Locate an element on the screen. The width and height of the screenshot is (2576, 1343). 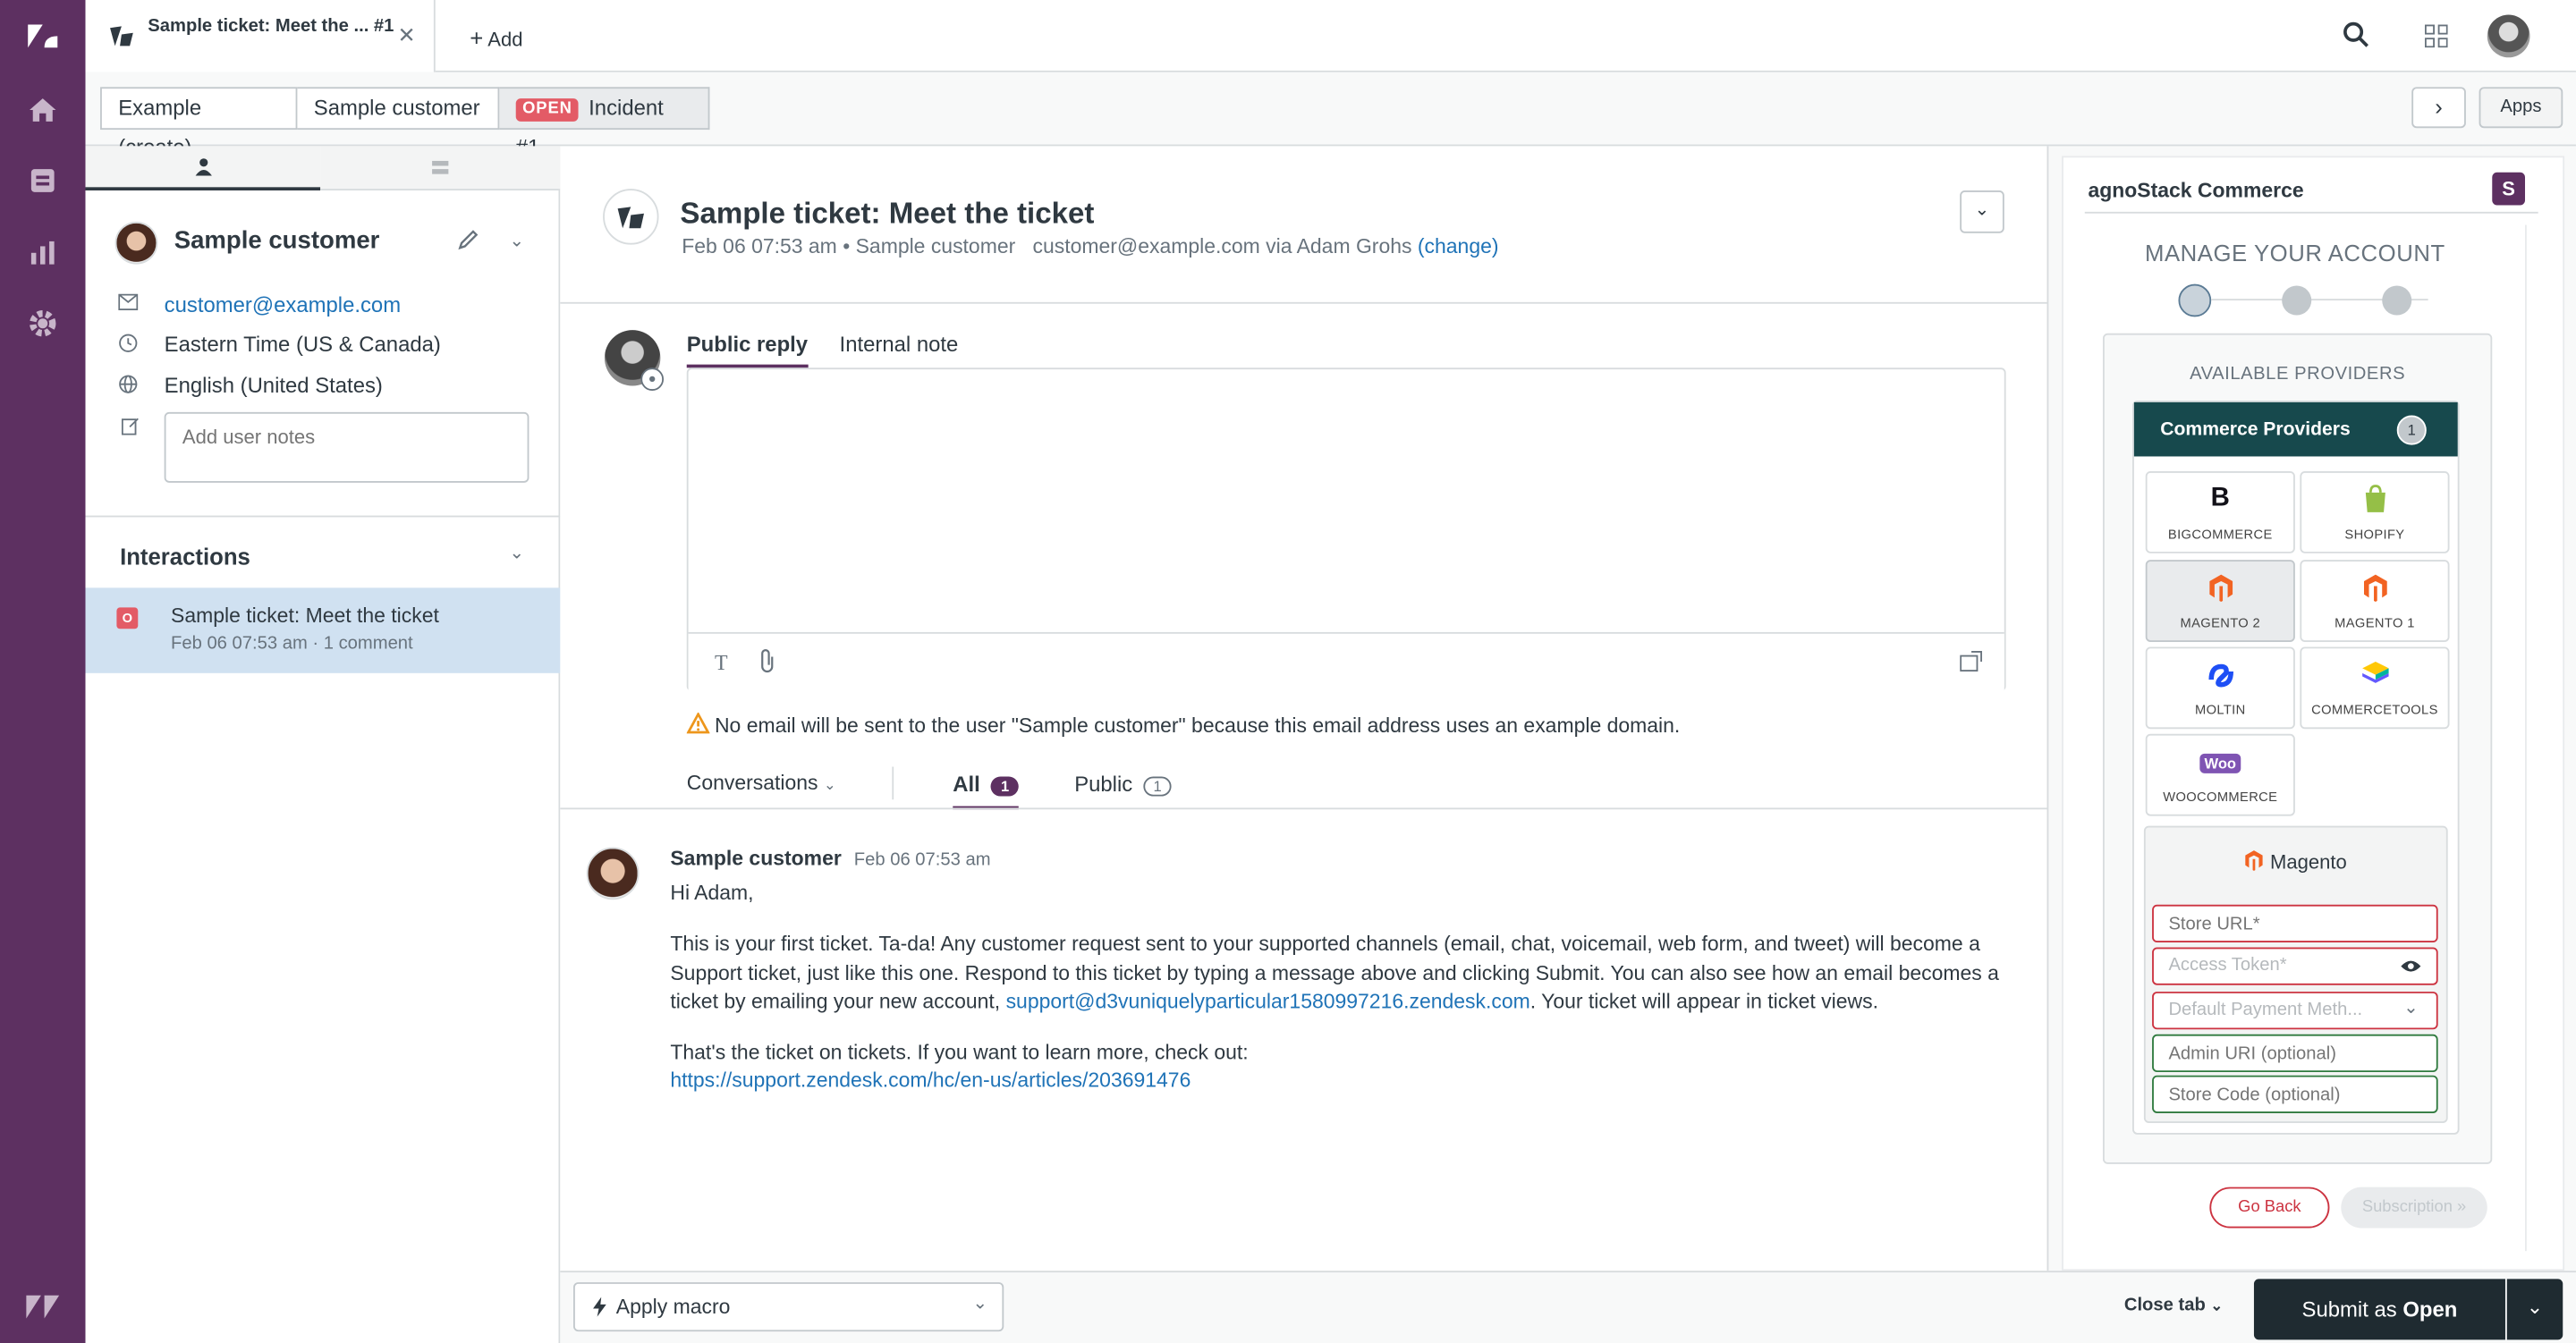
plus-icon: + is located at coordinates (477, 37).